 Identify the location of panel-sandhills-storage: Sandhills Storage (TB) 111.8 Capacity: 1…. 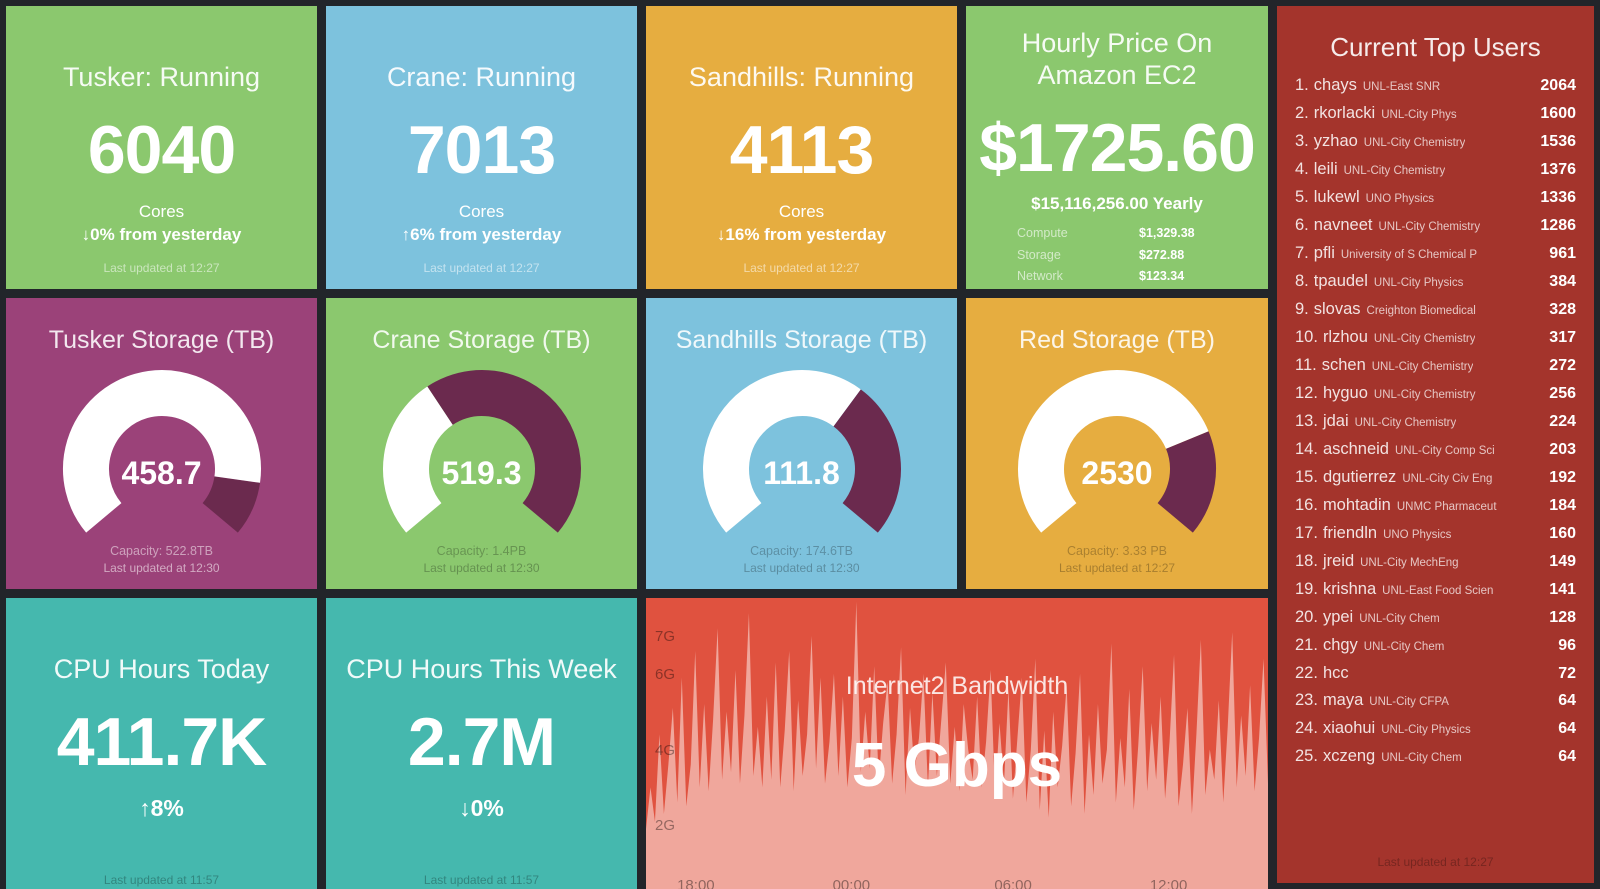
(801, 443).